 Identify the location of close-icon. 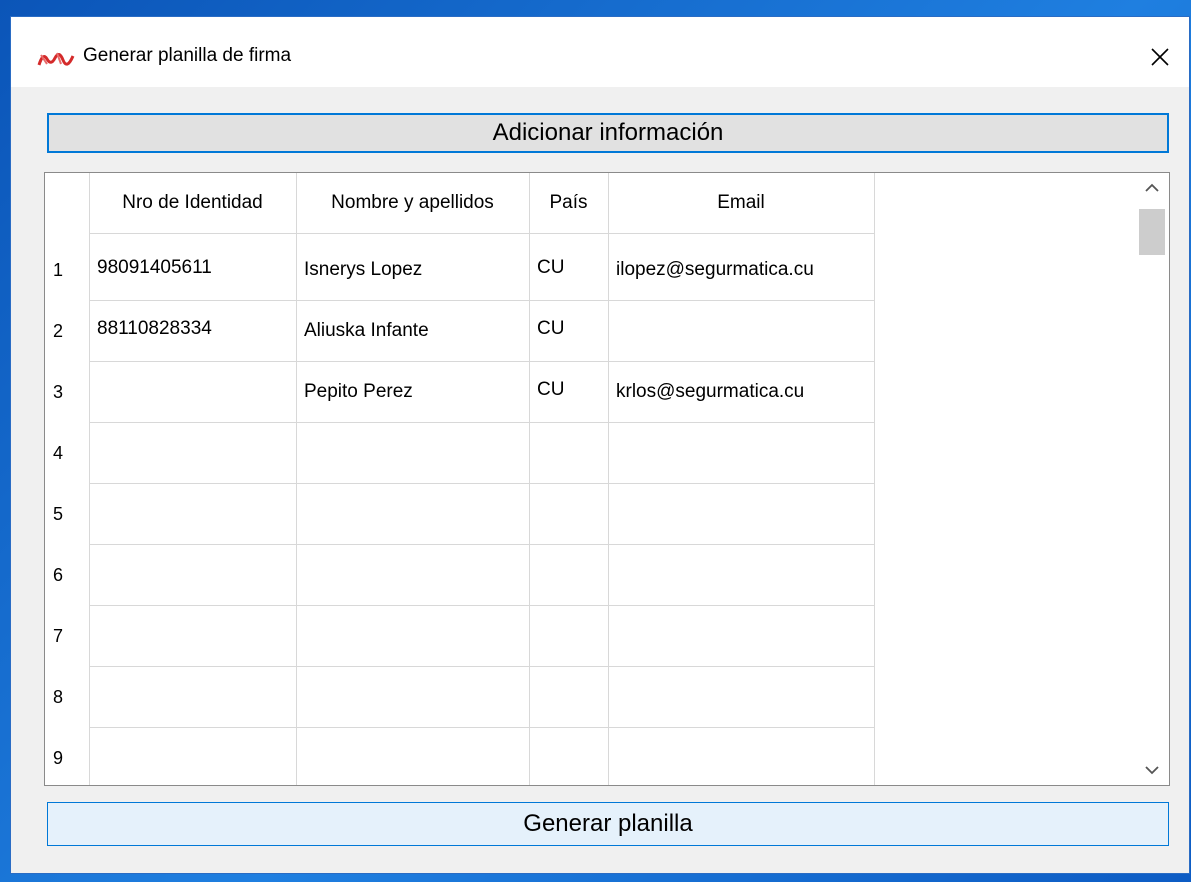
(1160, 57).